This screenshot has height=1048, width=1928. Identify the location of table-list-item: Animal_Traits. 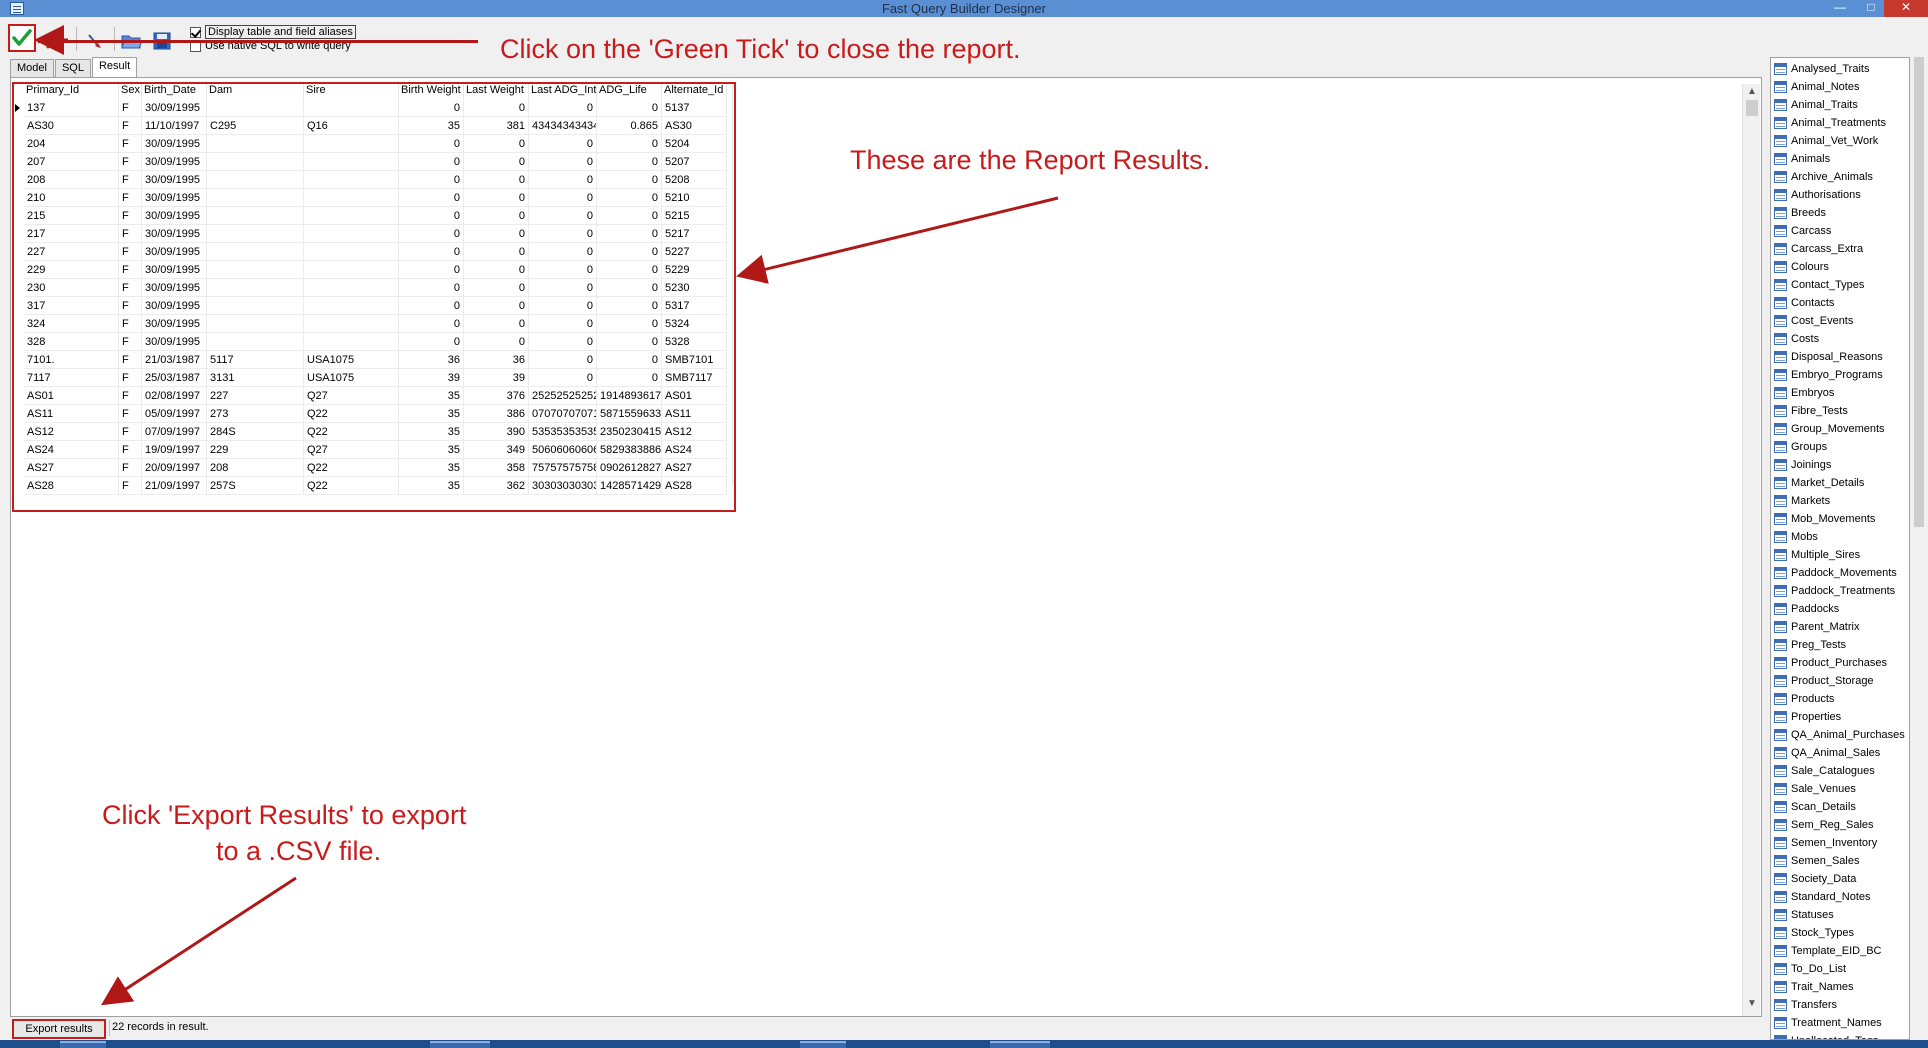
(1816, 105).